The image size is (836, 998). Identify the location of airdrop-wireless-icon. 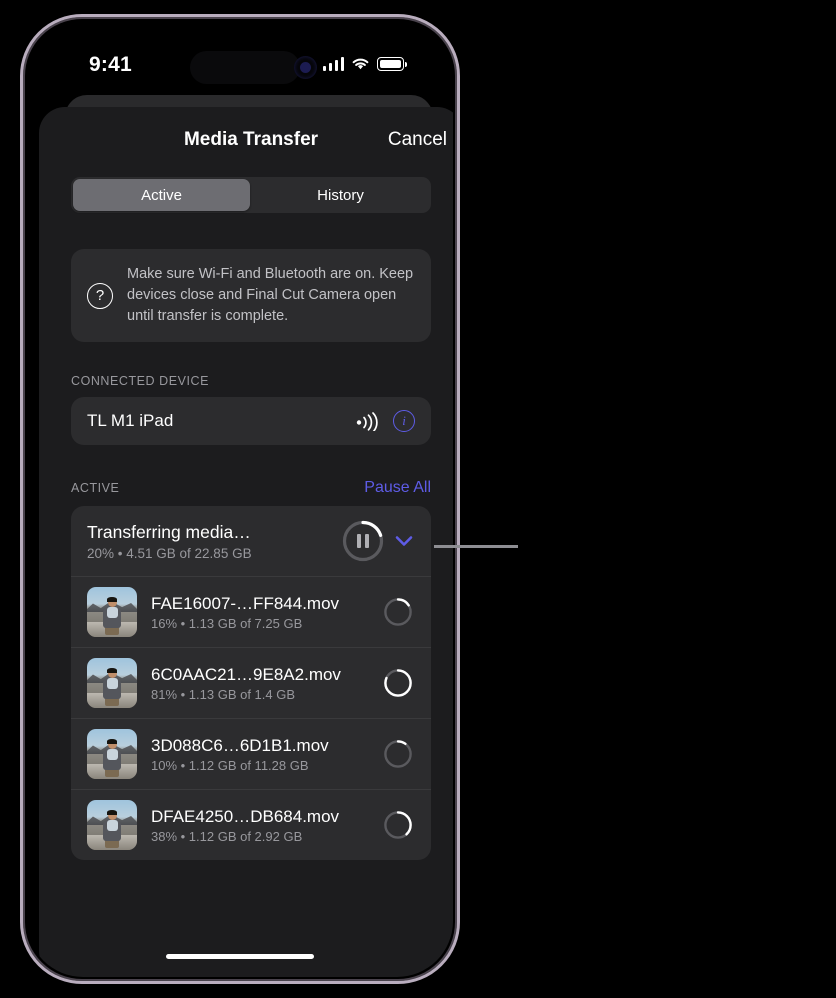
(367, 422).